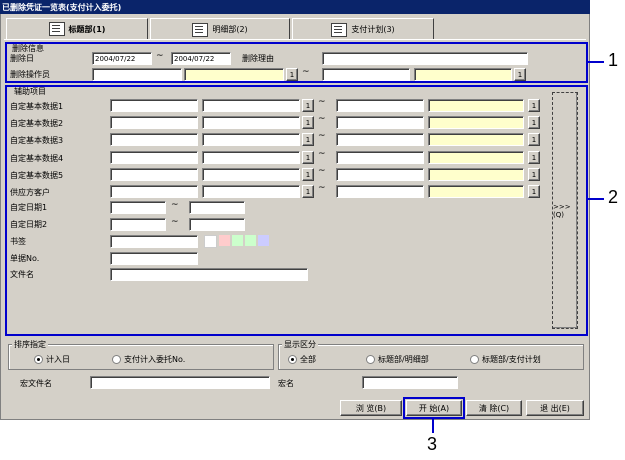  Describe the element at coordinates (148, 359) in the screenshot. I see `sort-option-request-no: 支付计入委托No.` at that location.